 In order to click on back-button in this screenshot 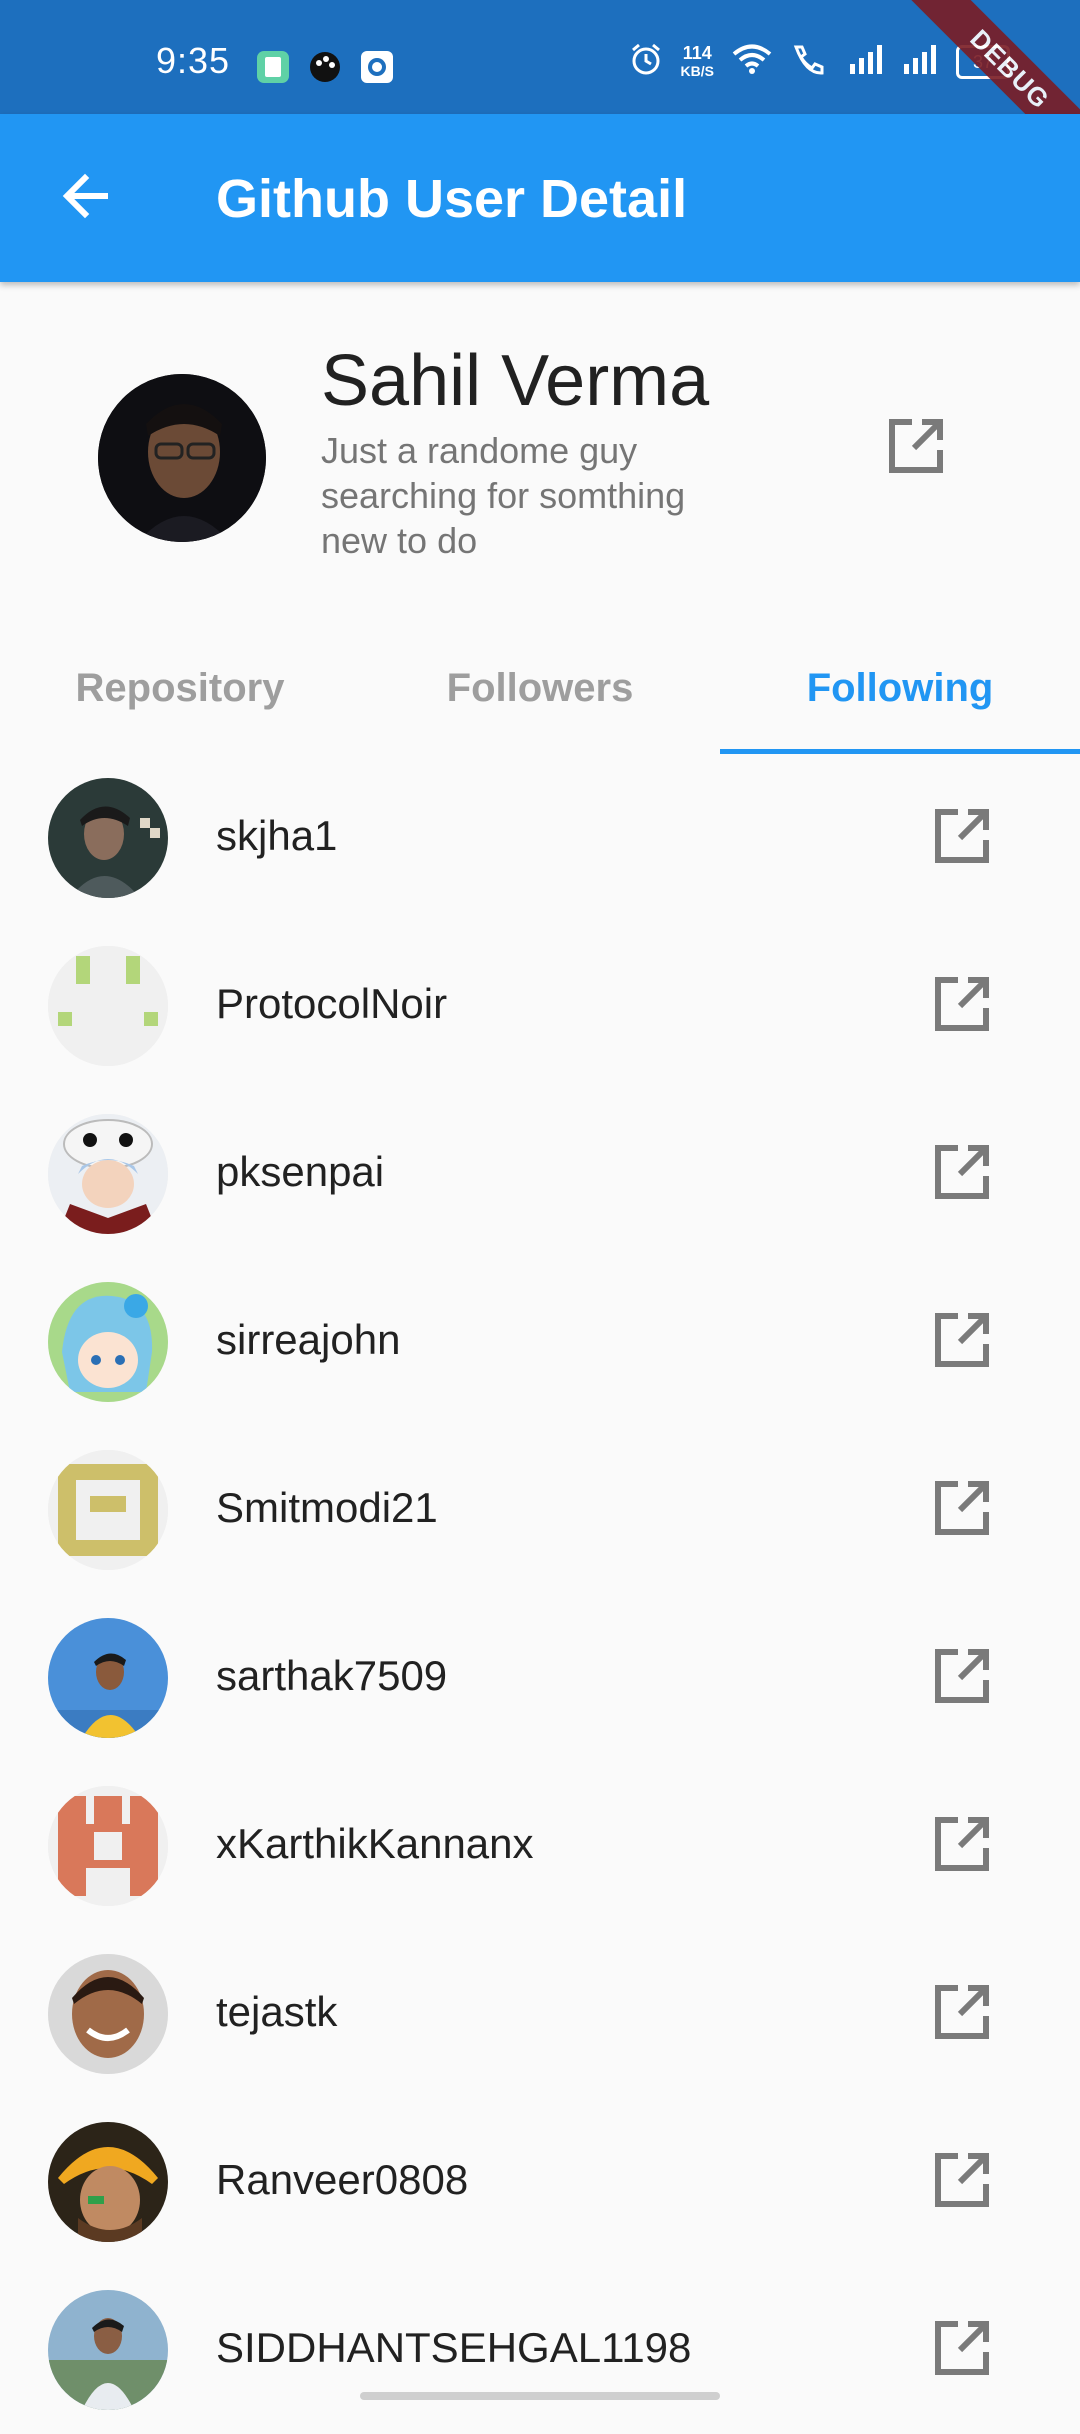, I will do `click(85, 198)`.